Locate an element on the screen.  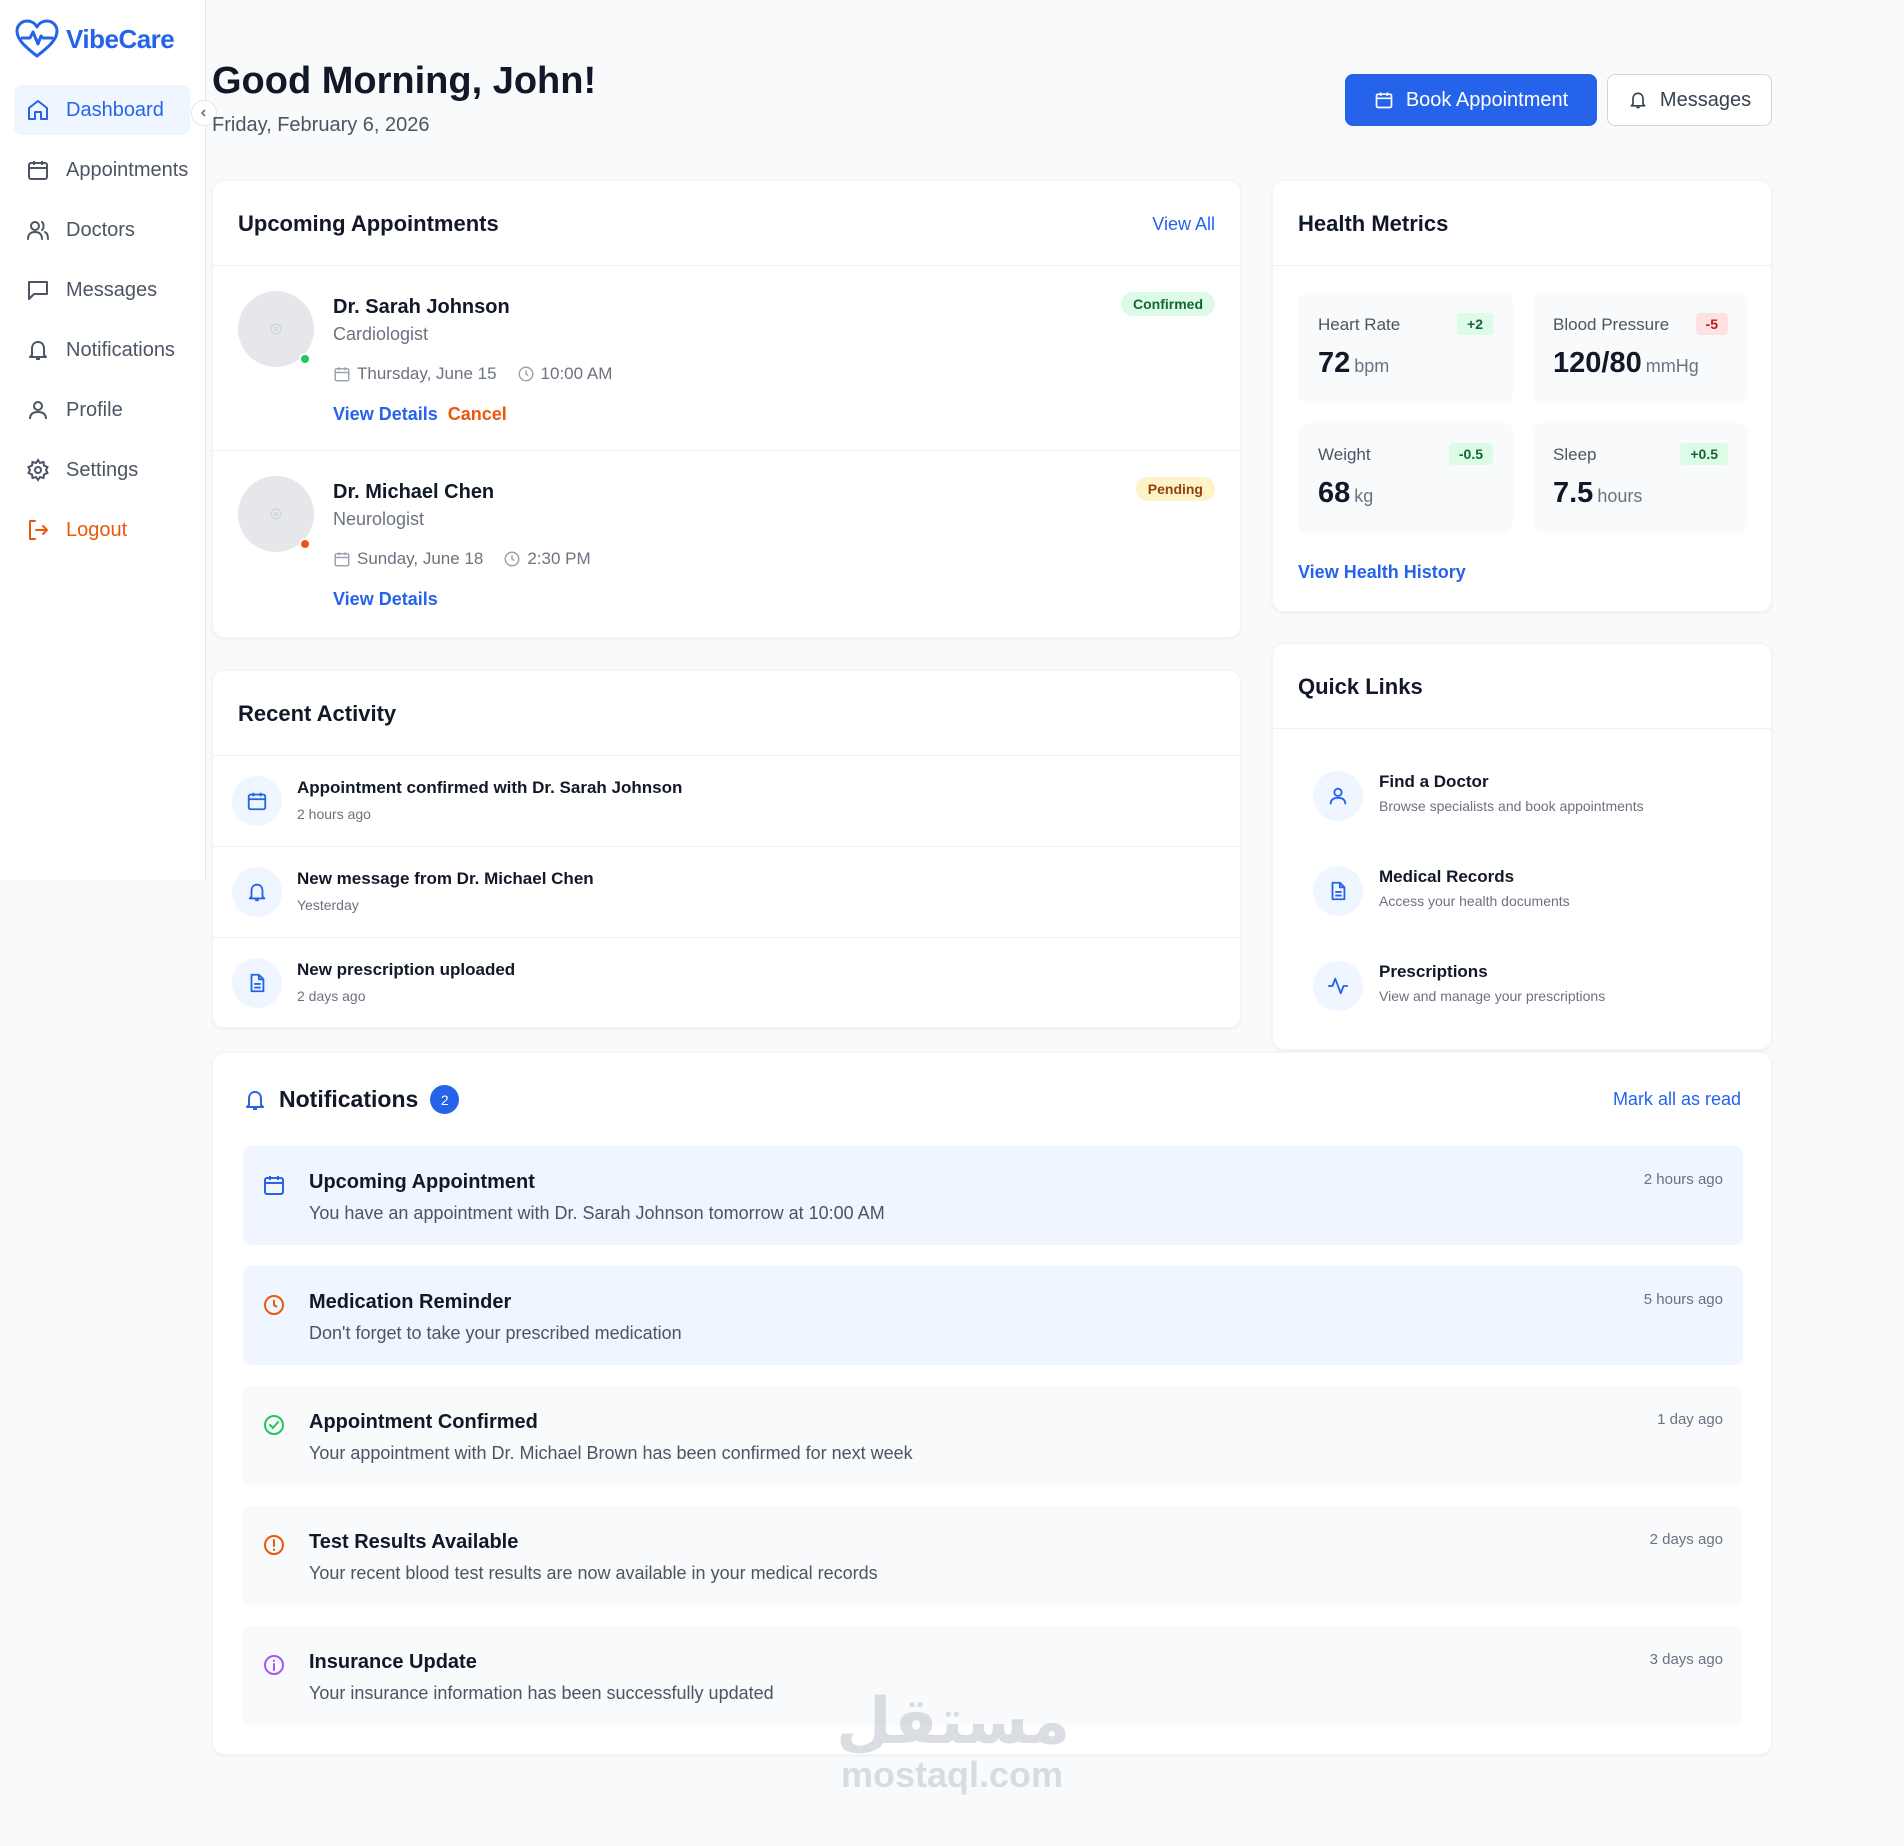
date-text: Sunday, June 18 is located at coordinates (420, 558).